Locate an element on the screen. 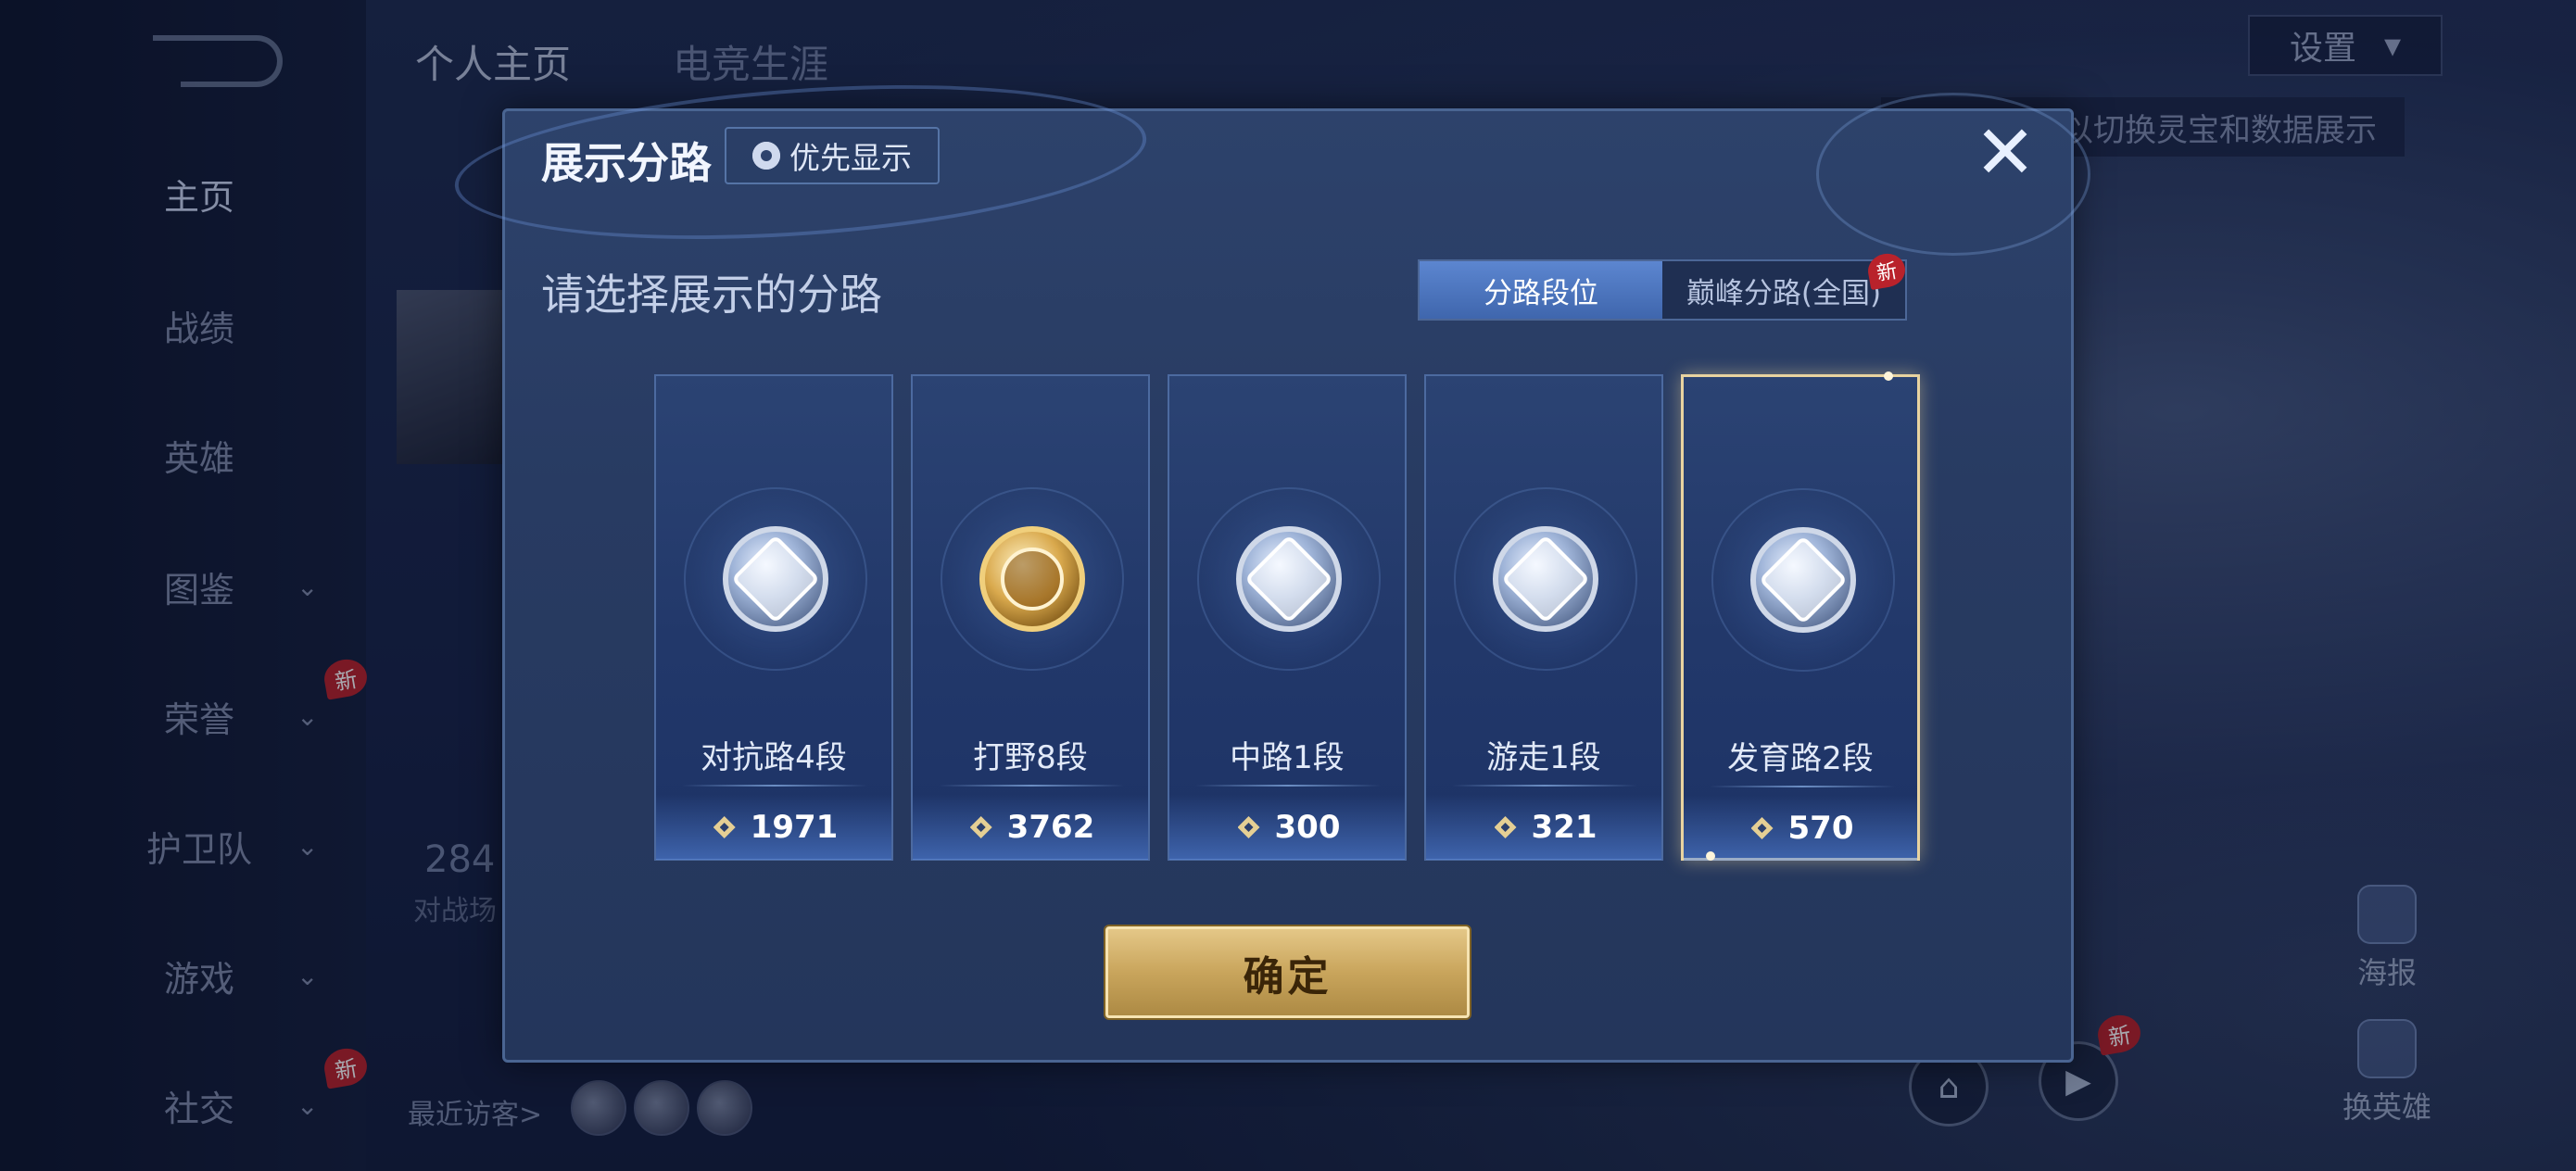 Image resolution: width=2576 pixels, height=1171 pixels. lane-card-farm: 发育路2段 570 is located at coordinates (1801, 616).